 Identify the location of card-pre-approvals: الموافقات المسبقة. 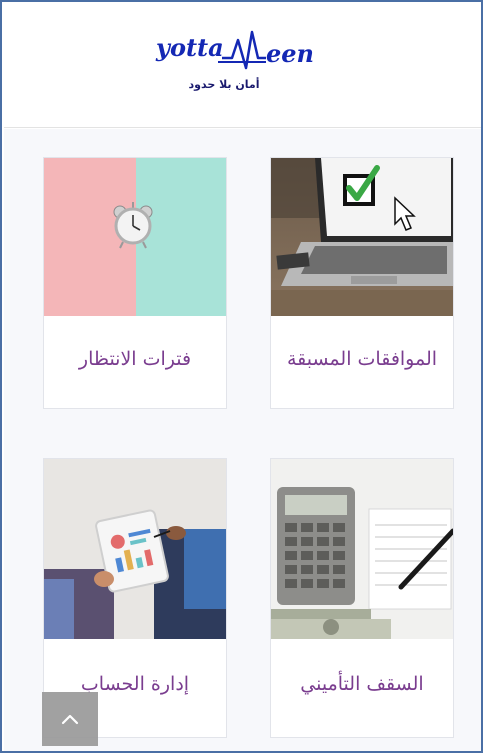
(362, 283).